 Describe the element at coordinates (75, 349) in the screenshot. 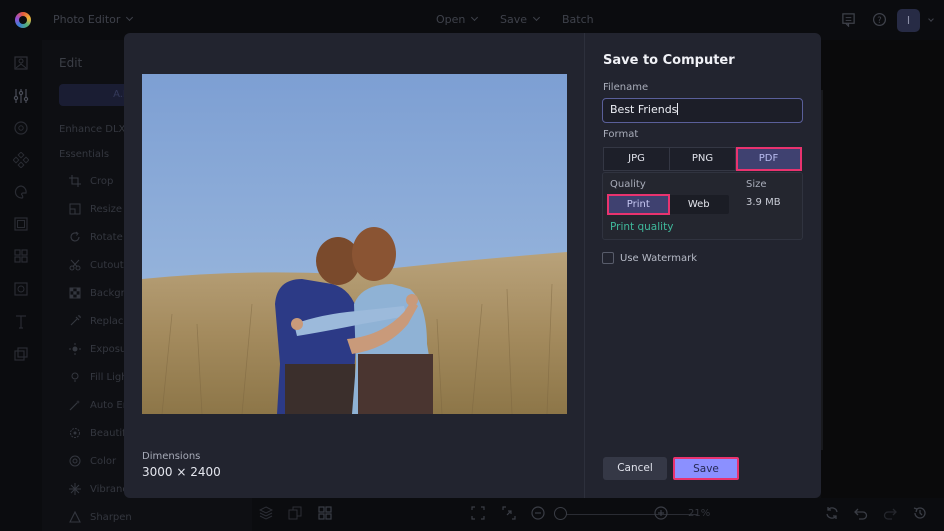

I see `sun-icon` at that location.